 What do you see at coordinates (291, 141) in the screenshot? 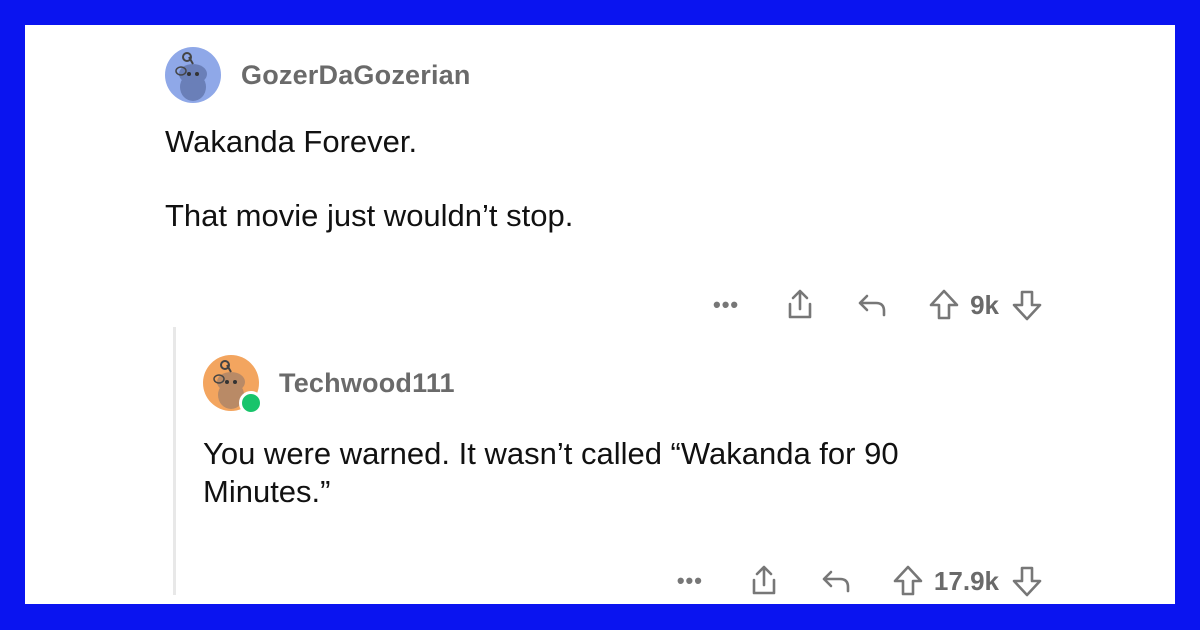
I see `comment-paragraph: Wakanda Forever.` at bounding box center [291, 141].